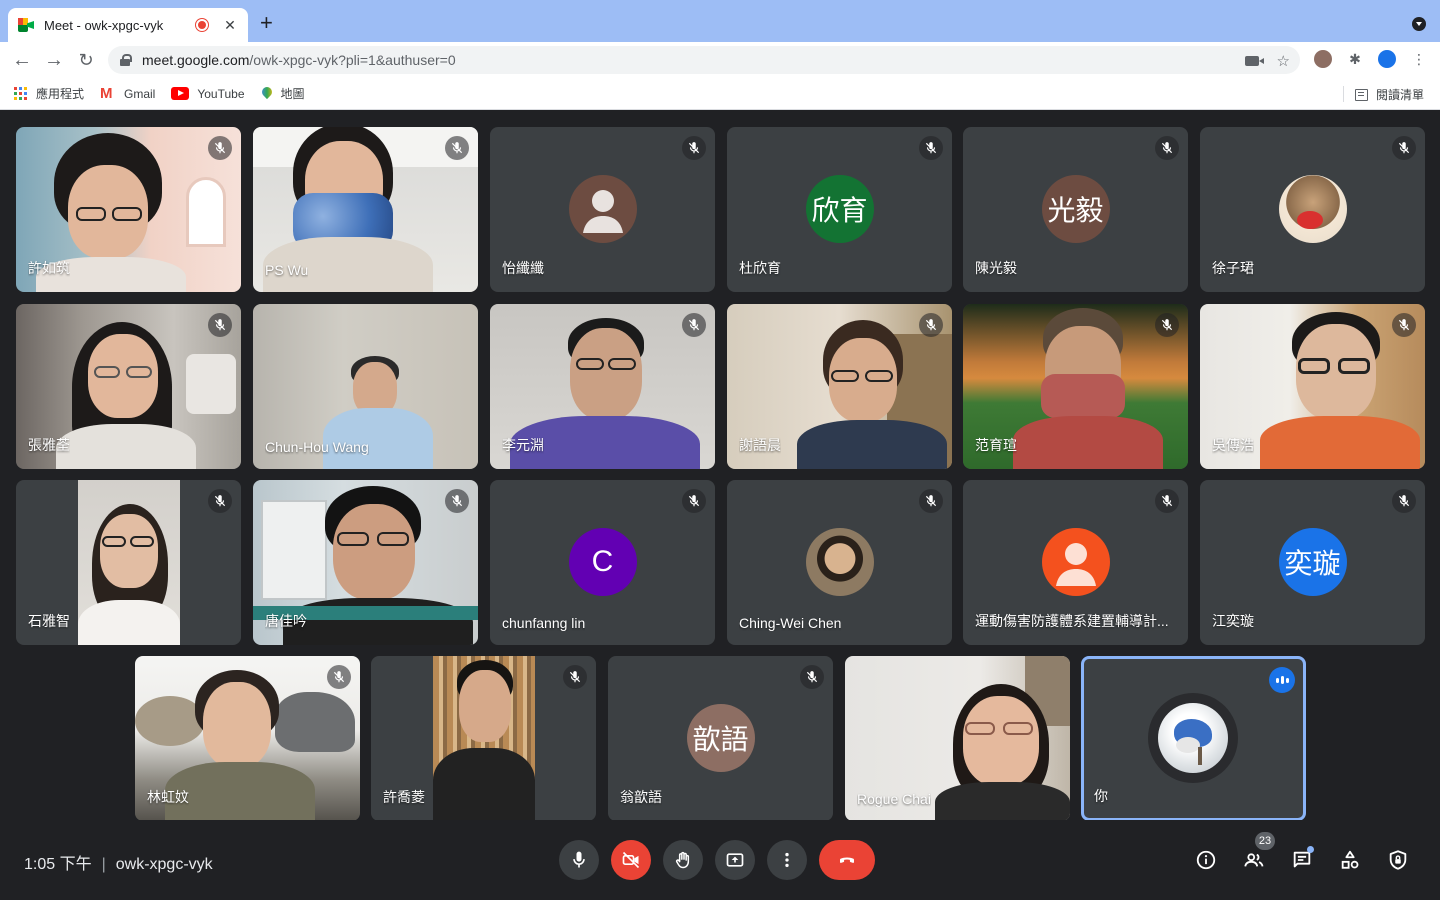 The width and height of the screenshot is (1440, 900). Describe the element at coordinates (49, 93) in the screenshot. I see `bookmark-apps: 應用程式` at that location.